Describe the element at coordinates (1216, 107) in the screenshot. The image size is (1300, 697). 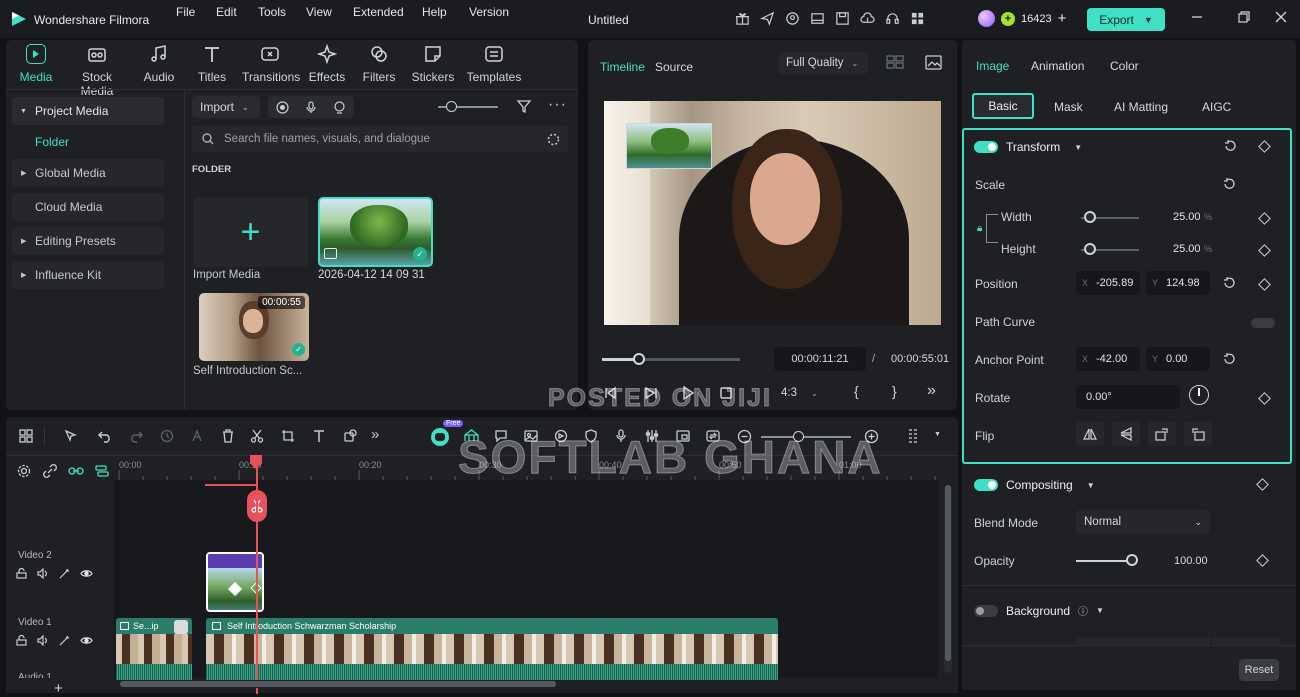
I see `subtab-aigc: AIGC` at that location.